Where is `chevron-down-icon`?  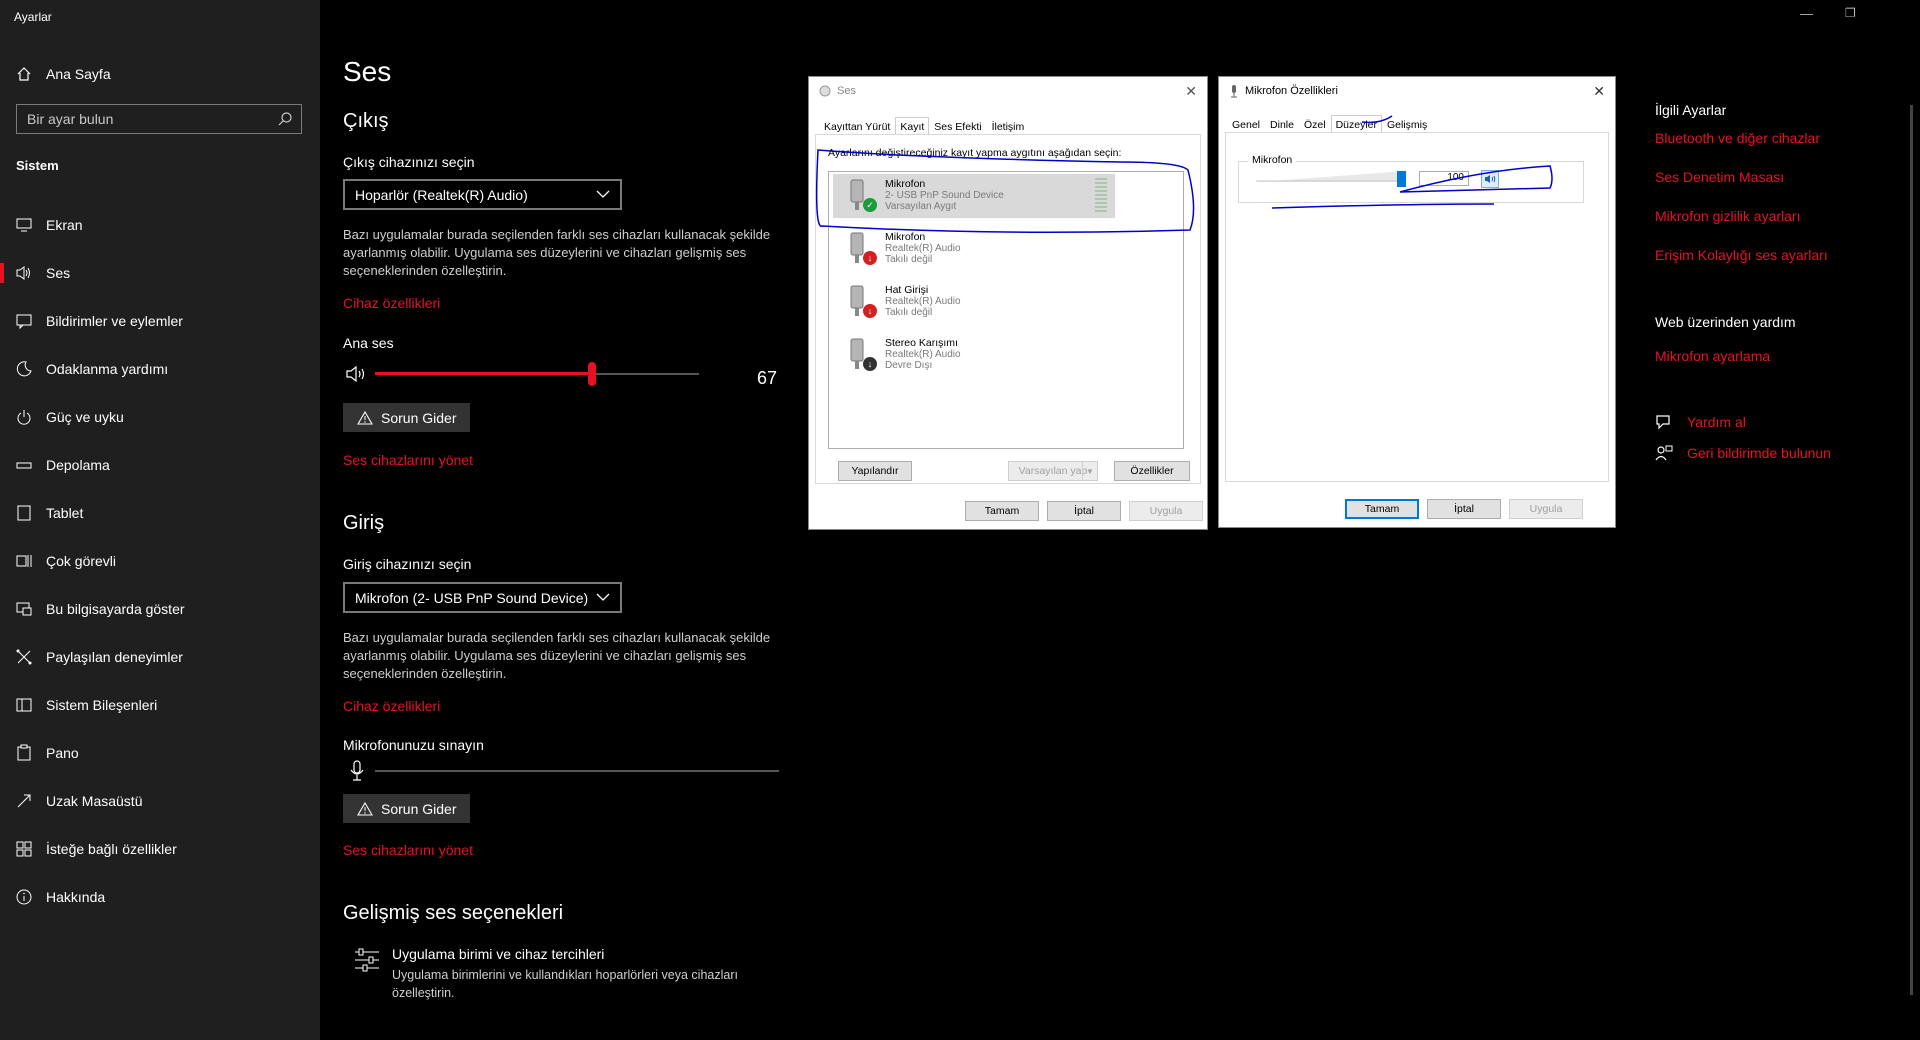
chevron-down-icon is located at coordinates (603, 194).